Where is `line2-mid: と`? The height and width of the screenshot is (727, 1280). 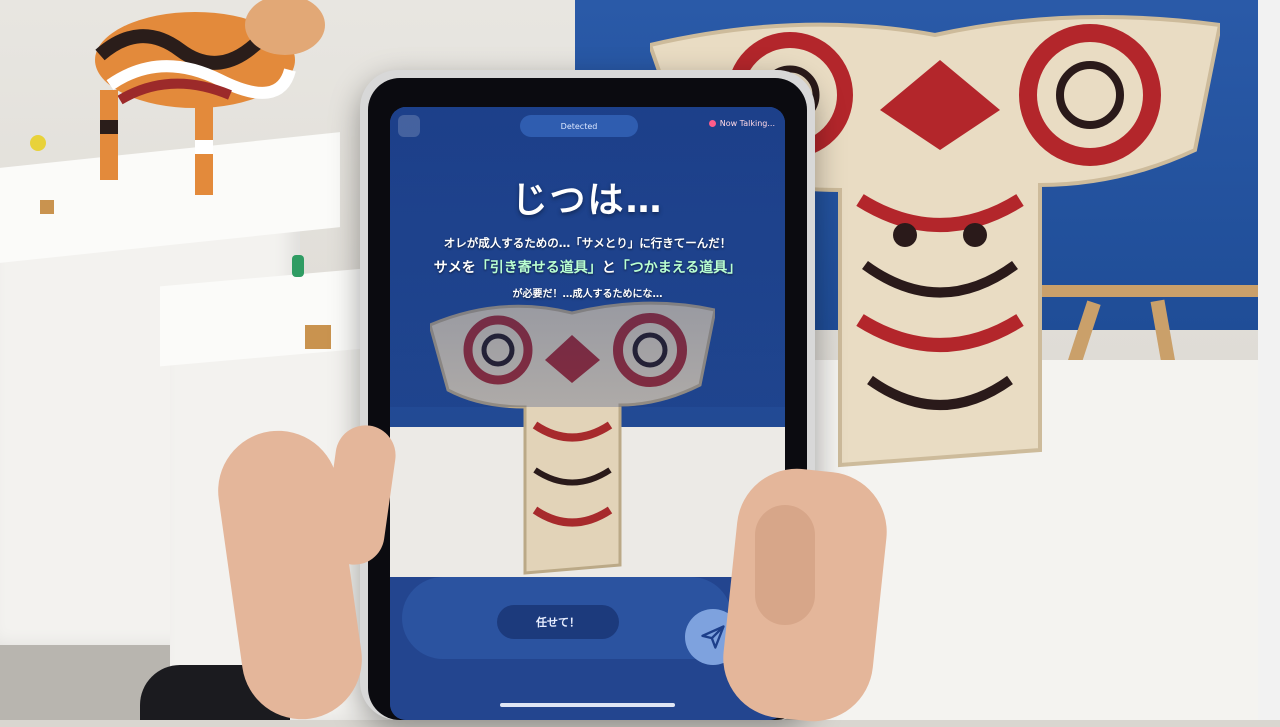
line2-mid: と is located at coordinates (608, 268).